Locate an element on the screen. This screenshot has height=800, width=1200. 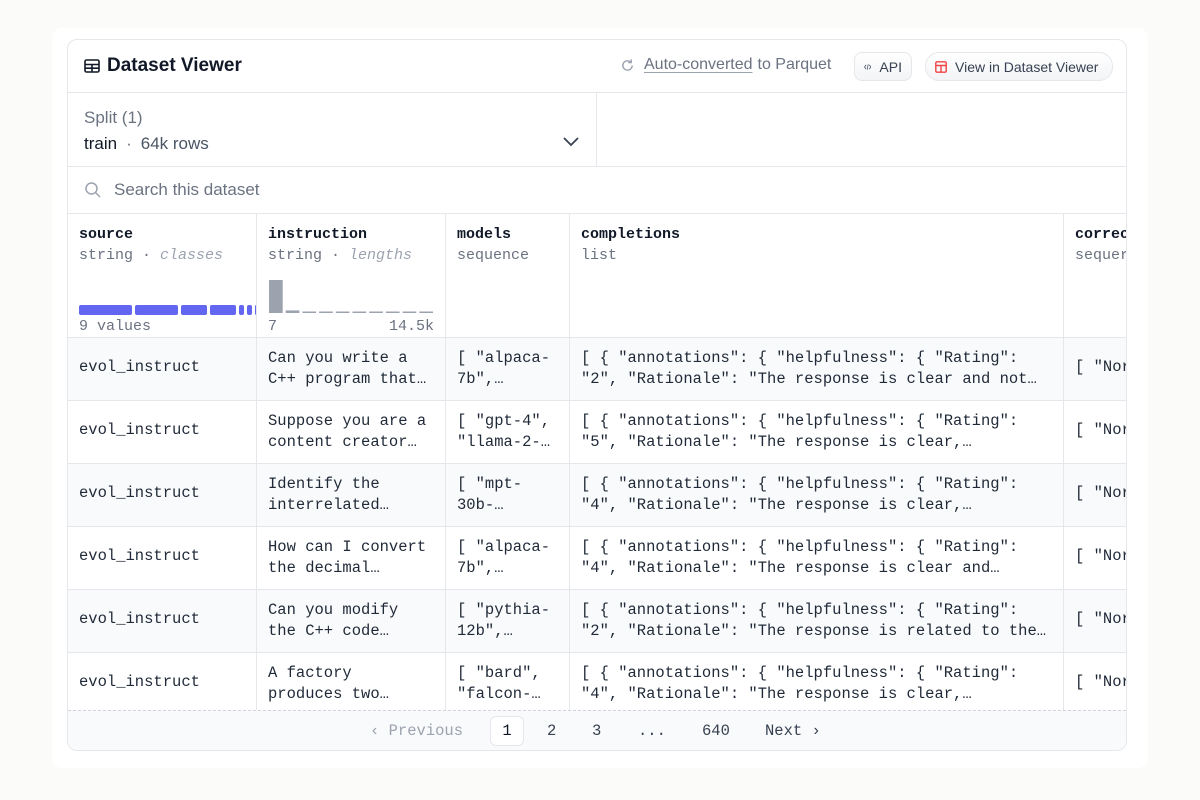
auto-converted-text: to Parquet is located at coordinates (794, 64).